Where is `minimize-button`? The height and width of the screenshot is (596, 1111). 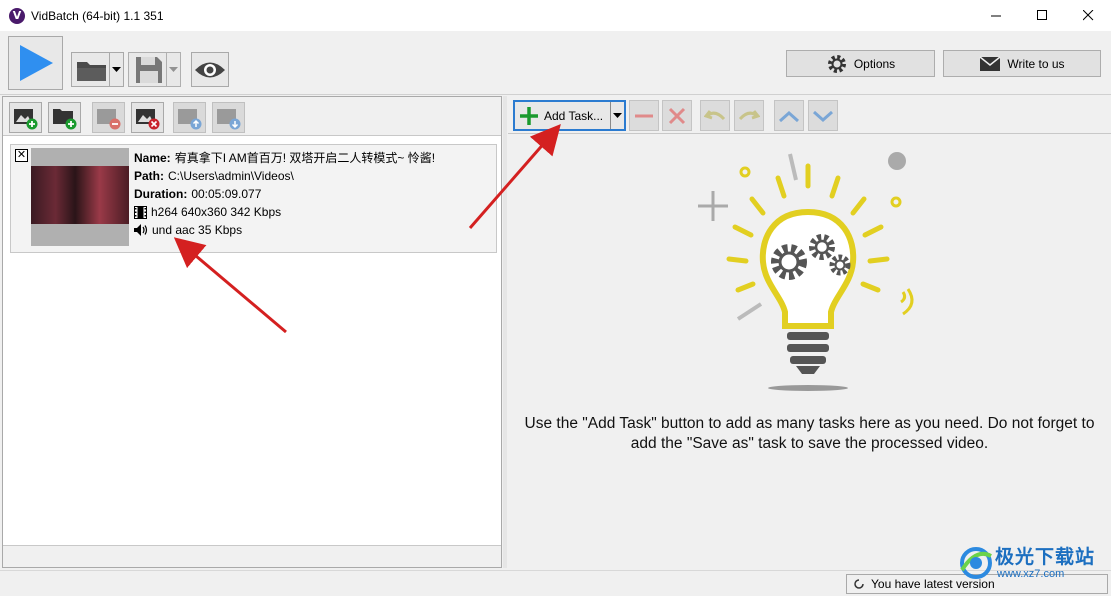 minimize-button is located at coordinates (996, 15).